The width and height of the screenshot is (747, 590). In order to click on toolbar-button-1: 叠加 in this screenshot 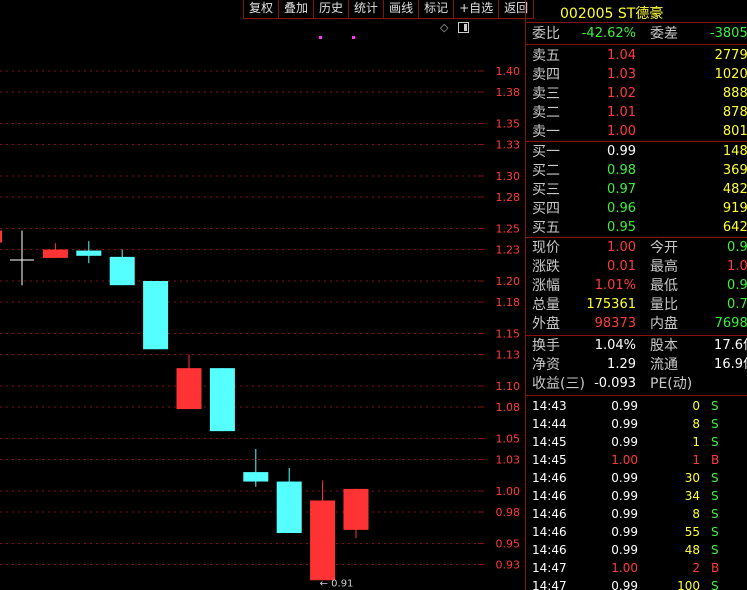, I will do `click(297, 9)`.